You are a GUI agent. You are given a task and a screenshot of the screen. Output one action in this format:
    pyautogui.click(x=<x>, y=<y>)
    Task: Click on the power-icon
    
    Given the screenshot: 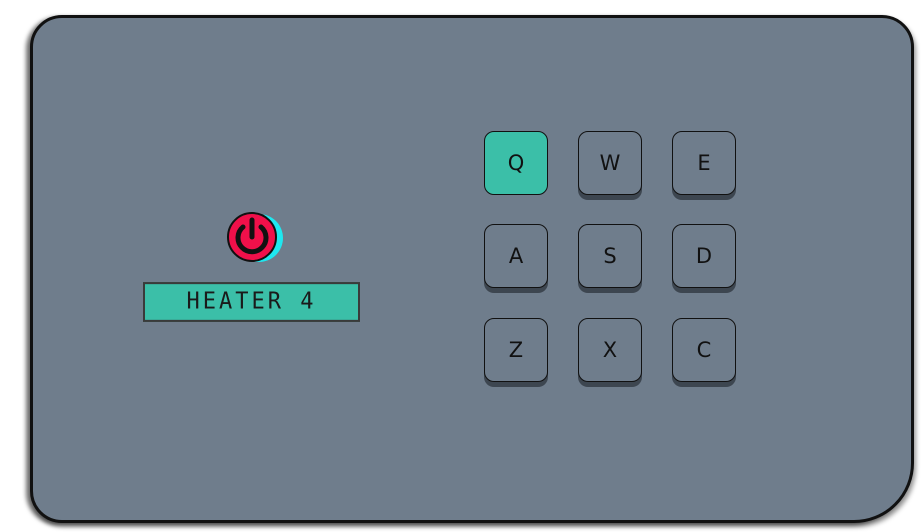 What is the action you would take?
    pyautogui.click(x=252, y=237)
    